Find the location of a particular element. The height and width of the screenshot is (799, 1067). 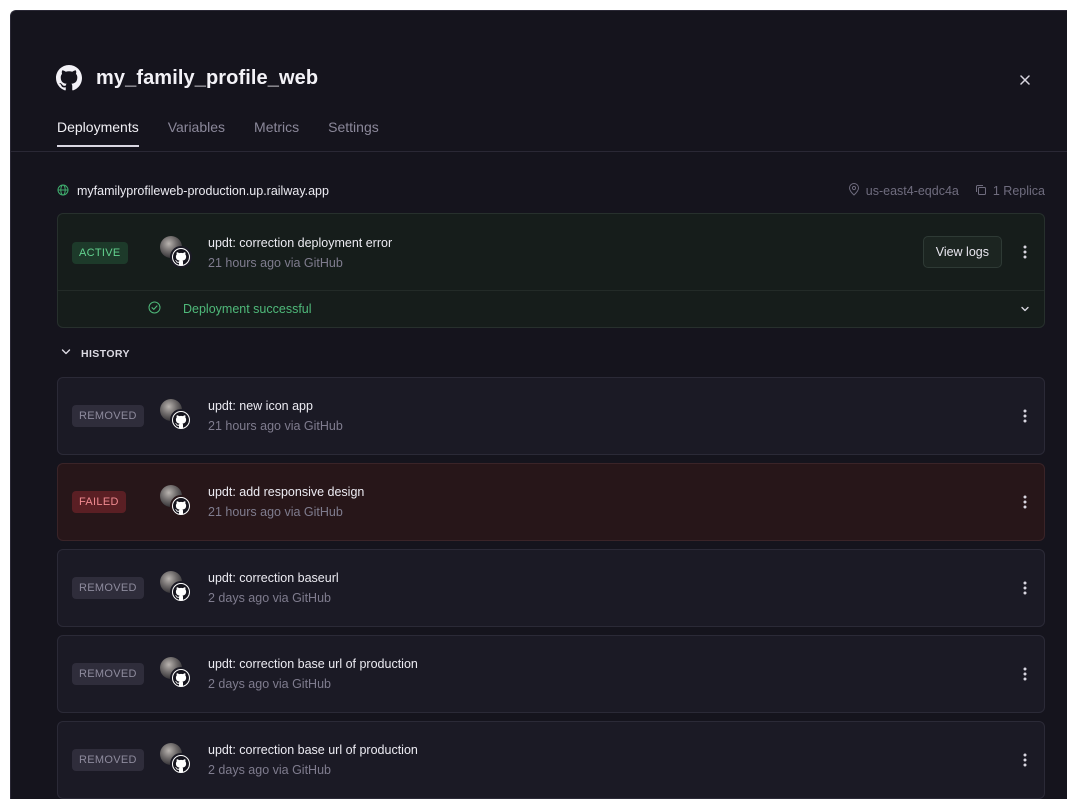

globe-icon is located at coordinates (63, 191).